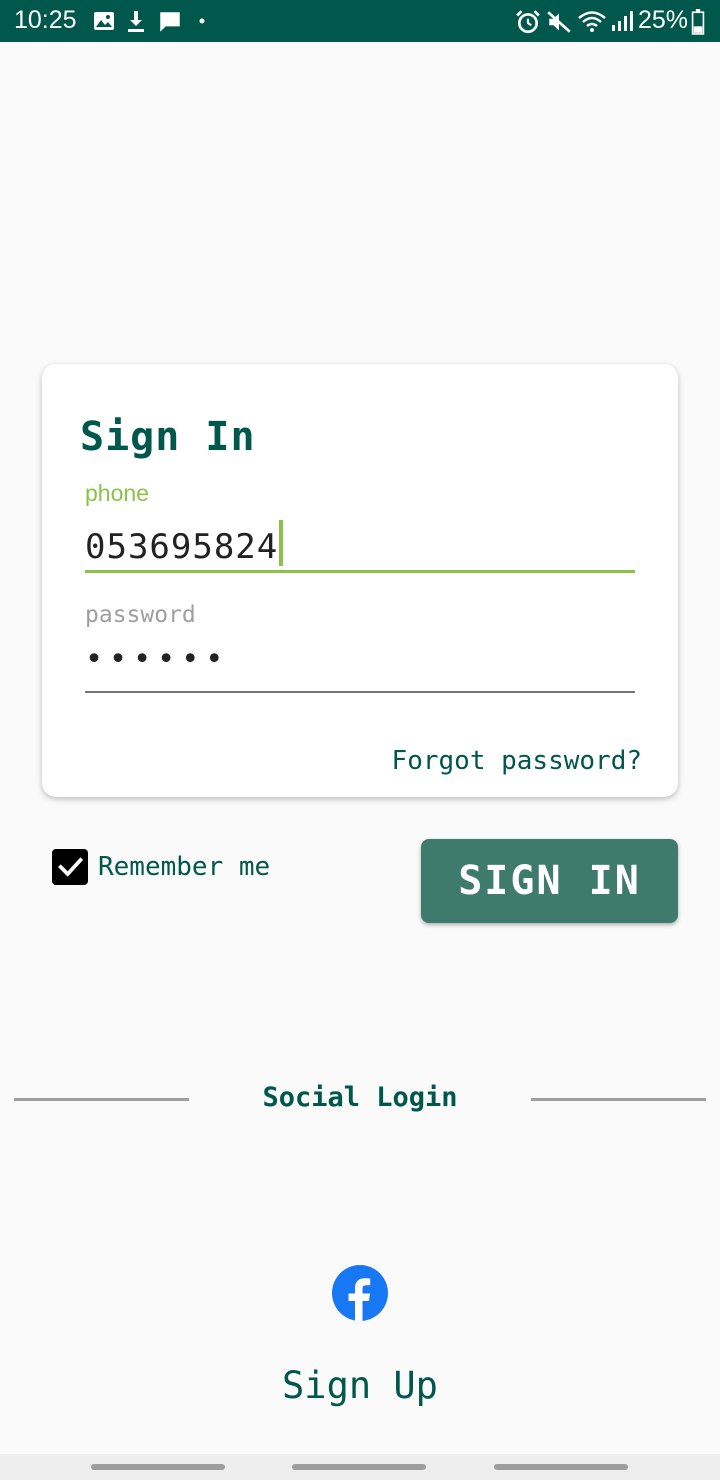  What do you see at coordinates (561, 1467) in the screenshot?
I see `nav-back-button` at bounding box center [561, 1467].